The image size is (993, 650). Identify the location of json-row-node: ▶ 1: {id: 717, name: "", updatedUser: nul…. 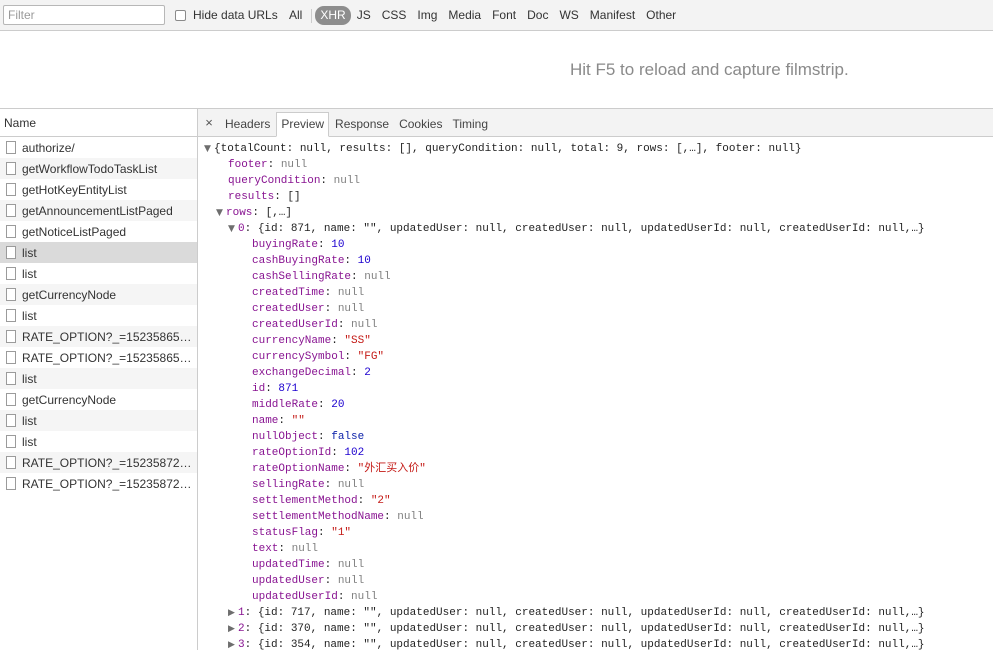
(595, 613).